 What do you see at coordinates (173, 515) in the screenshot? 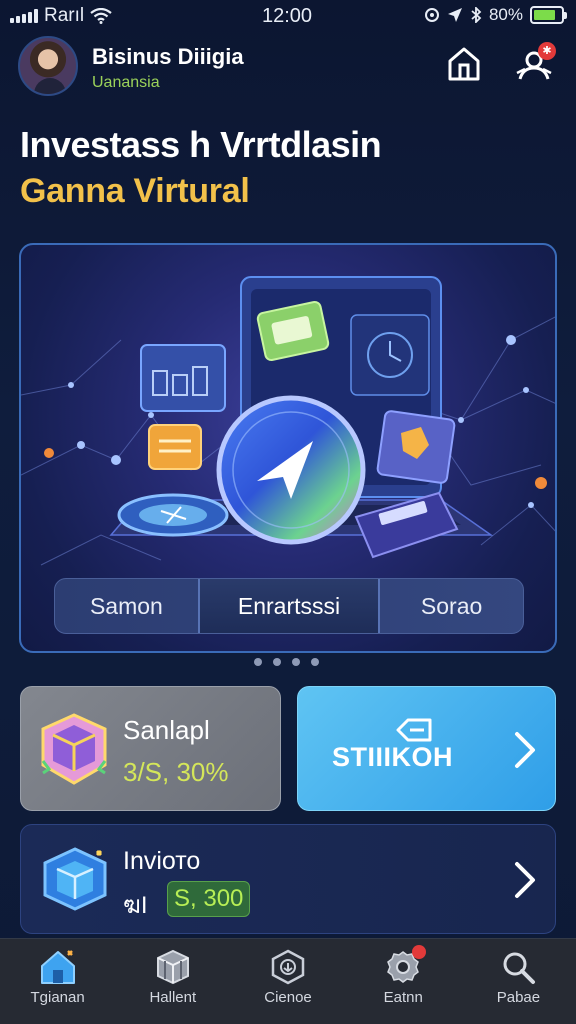
I see `base-disc` at bounding box center [173, 515].